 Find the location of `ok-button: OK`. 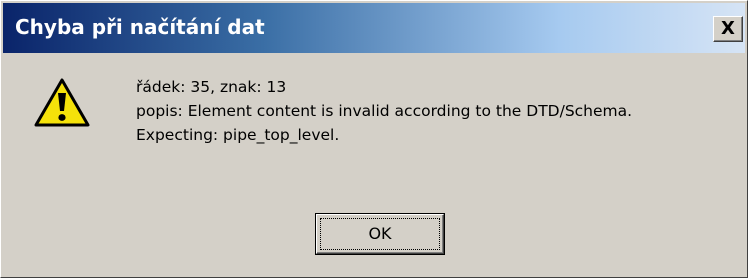

ok-button: OK is located at coordinates (380, 234).